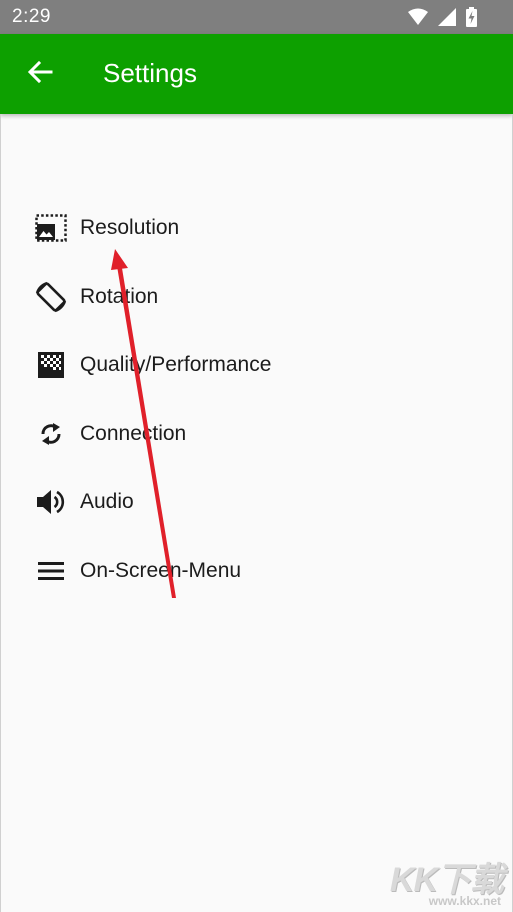 This screenshot has width=513, height=912. I want to click on menu-item-label: Quality/Performance, so click(176, 365).